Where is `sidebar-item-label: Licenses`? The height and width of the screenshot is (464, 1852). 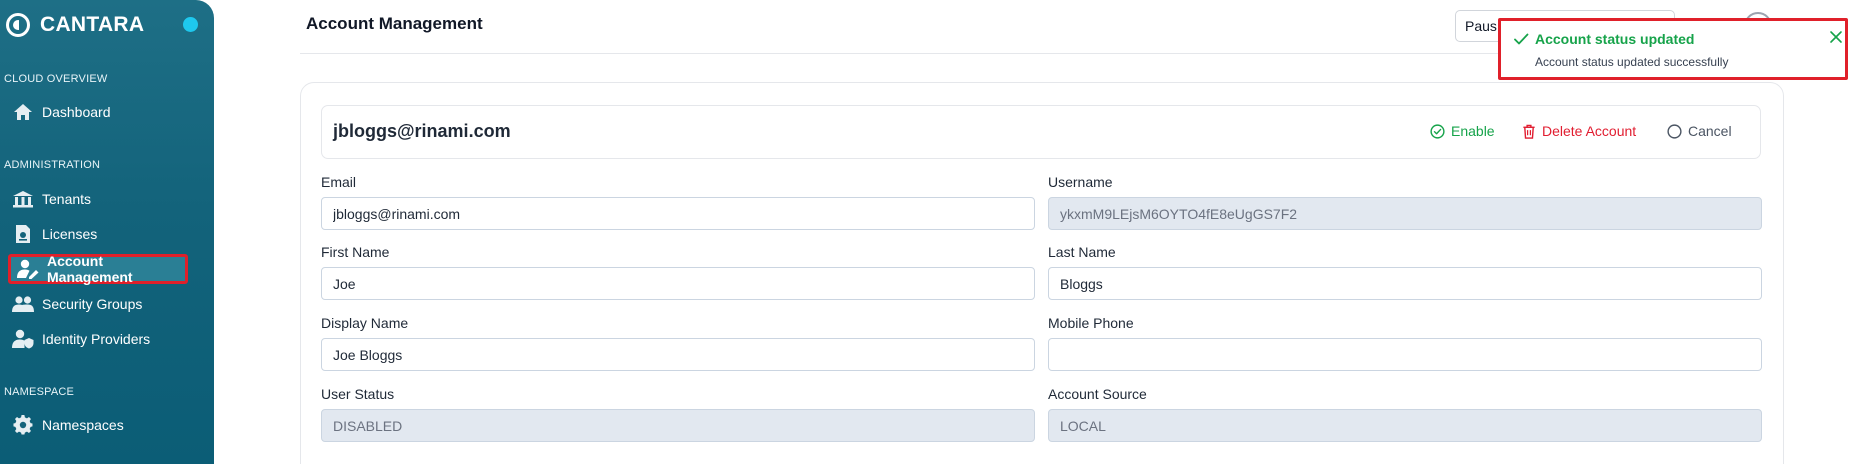
sidebar-item-label: Licenses is located at coordinates (70, 234).